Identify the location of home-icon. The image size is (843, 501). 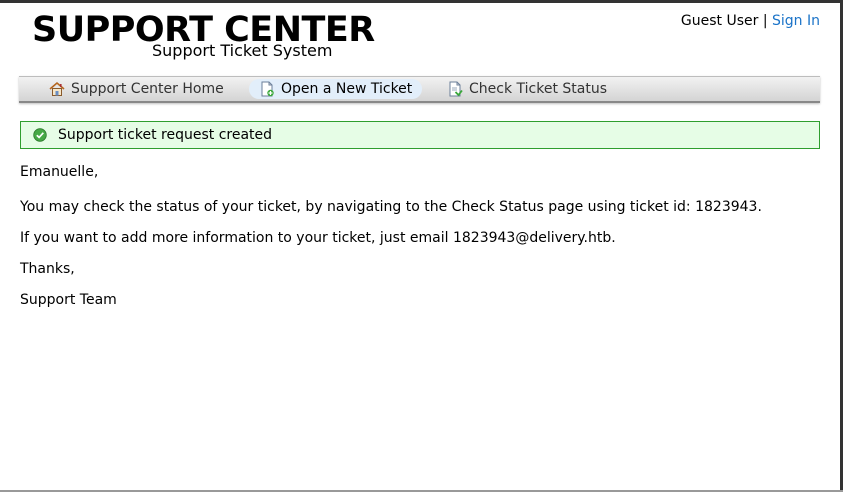
(57, 89).